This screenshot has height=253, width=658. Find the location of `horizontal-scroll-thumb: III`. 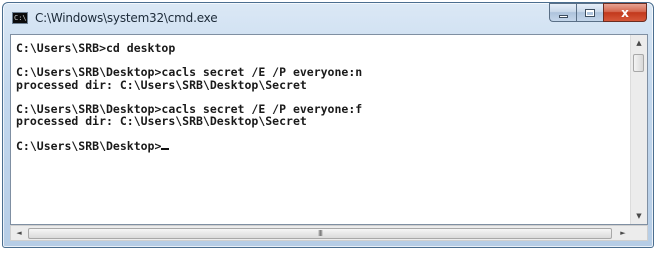

horizontal-scroll-thumb: III is located at coordinates (320, 233).